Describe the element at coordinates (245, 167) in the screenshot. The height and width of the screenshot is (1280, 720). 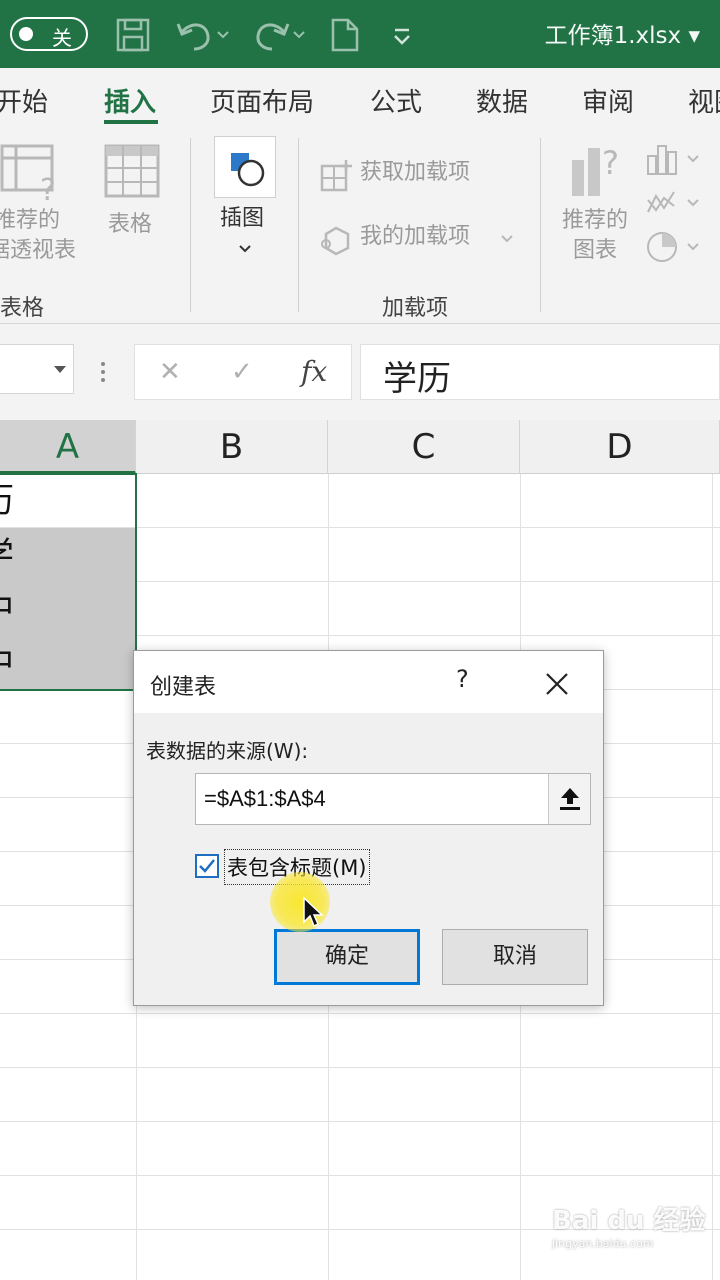
I see `illustrations-icon` at that location.